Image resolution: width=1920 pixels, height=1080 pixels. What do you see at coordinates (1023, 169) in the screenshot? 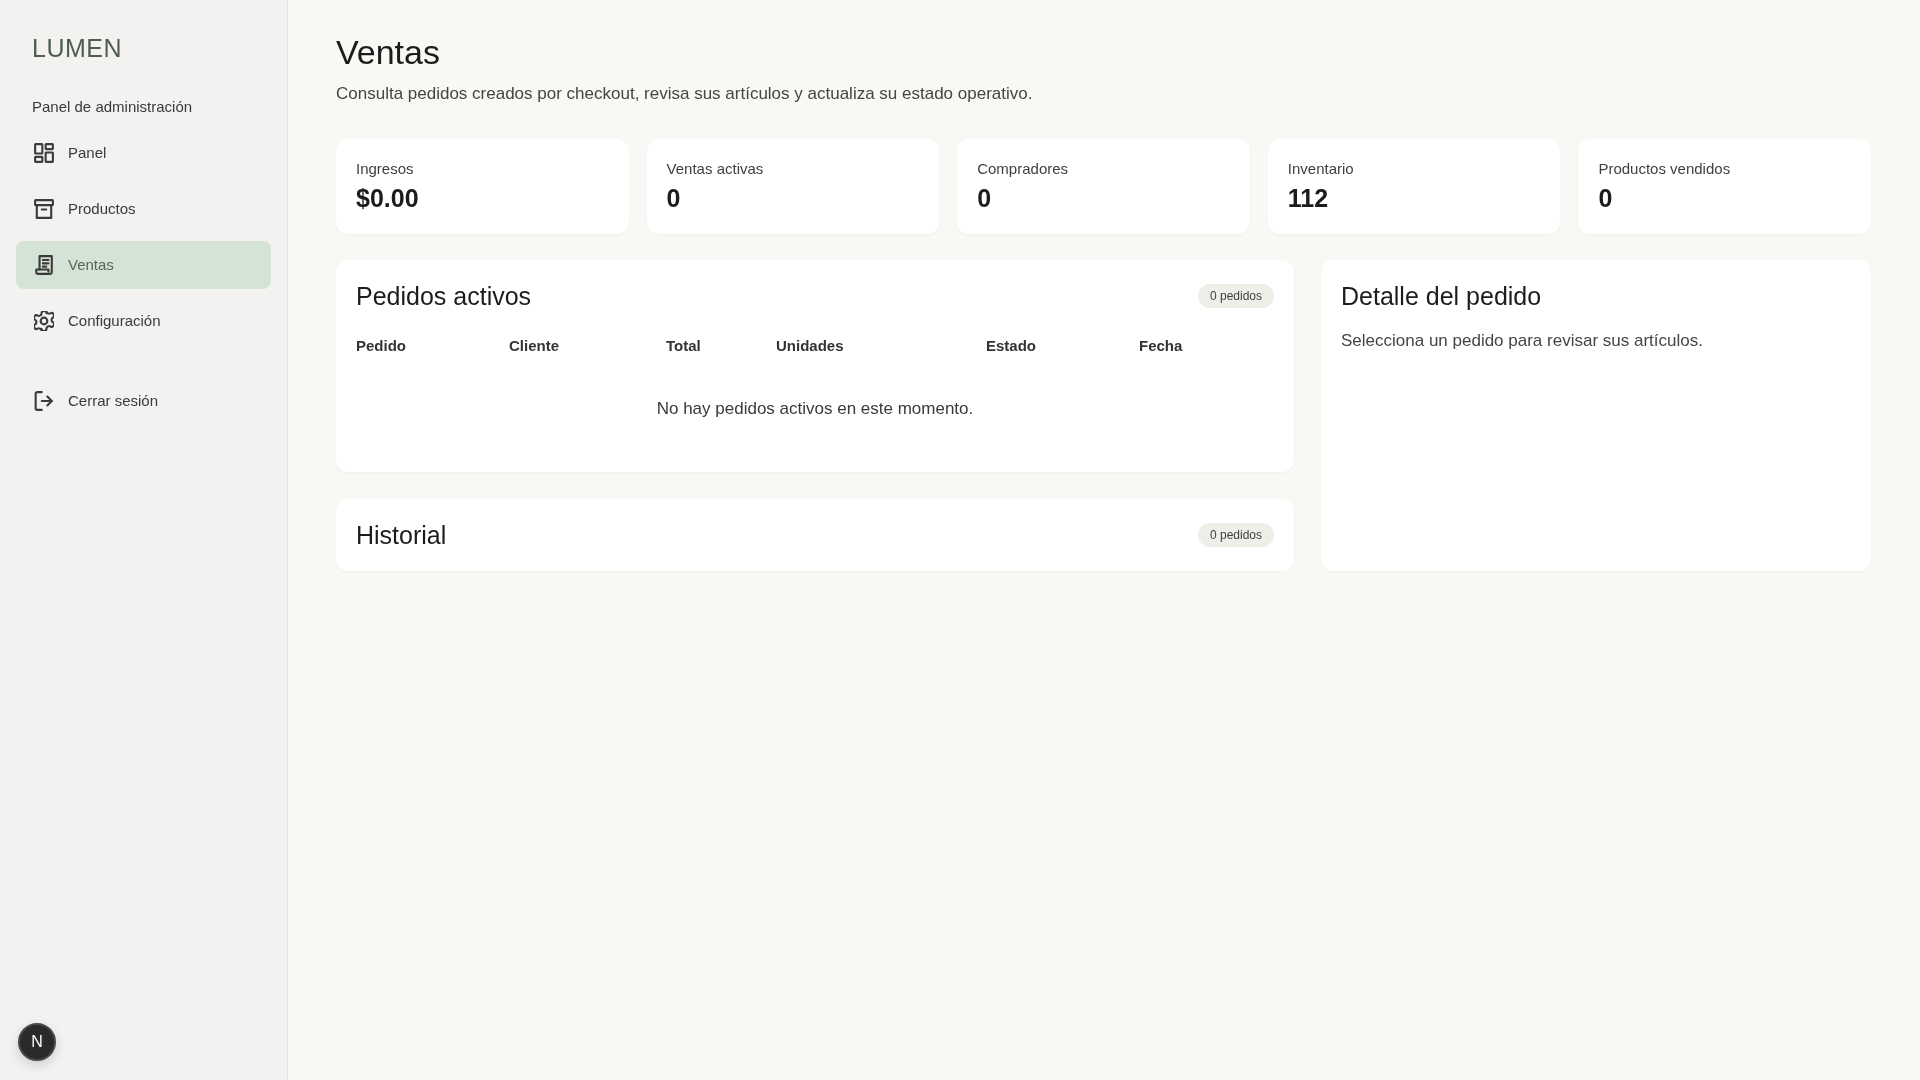
I see `stat-label: Compradores` at bounding box center [1023, 169].